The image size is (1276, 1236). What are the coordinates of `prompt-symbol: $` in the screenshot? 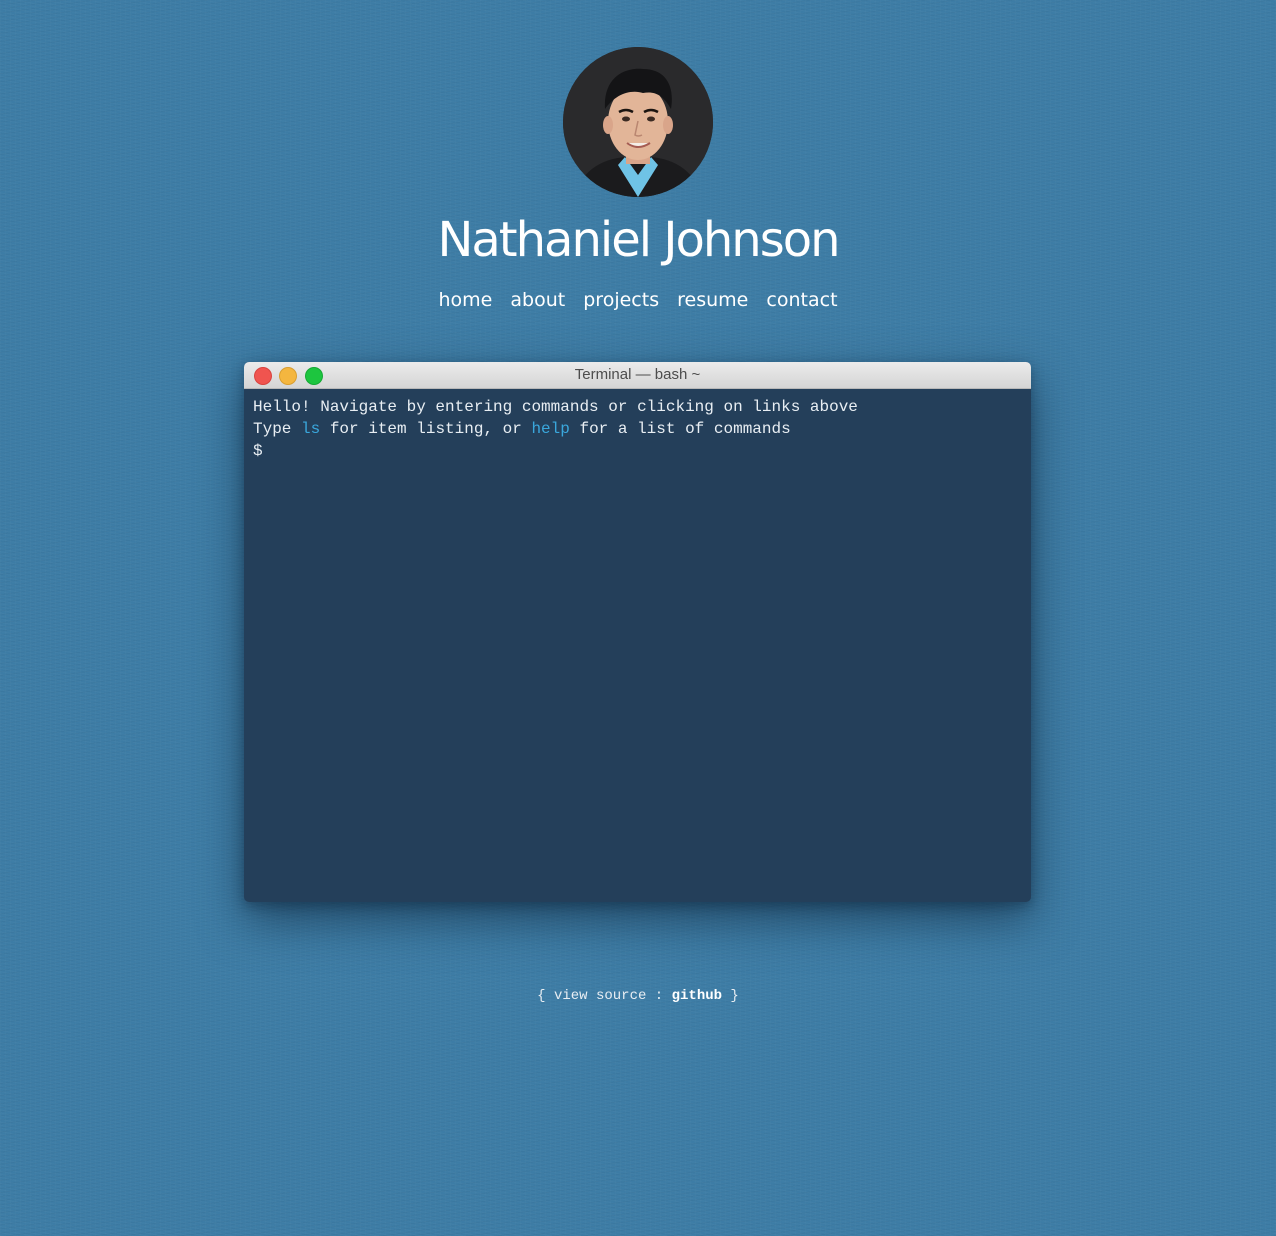 It's located at (258, 451).